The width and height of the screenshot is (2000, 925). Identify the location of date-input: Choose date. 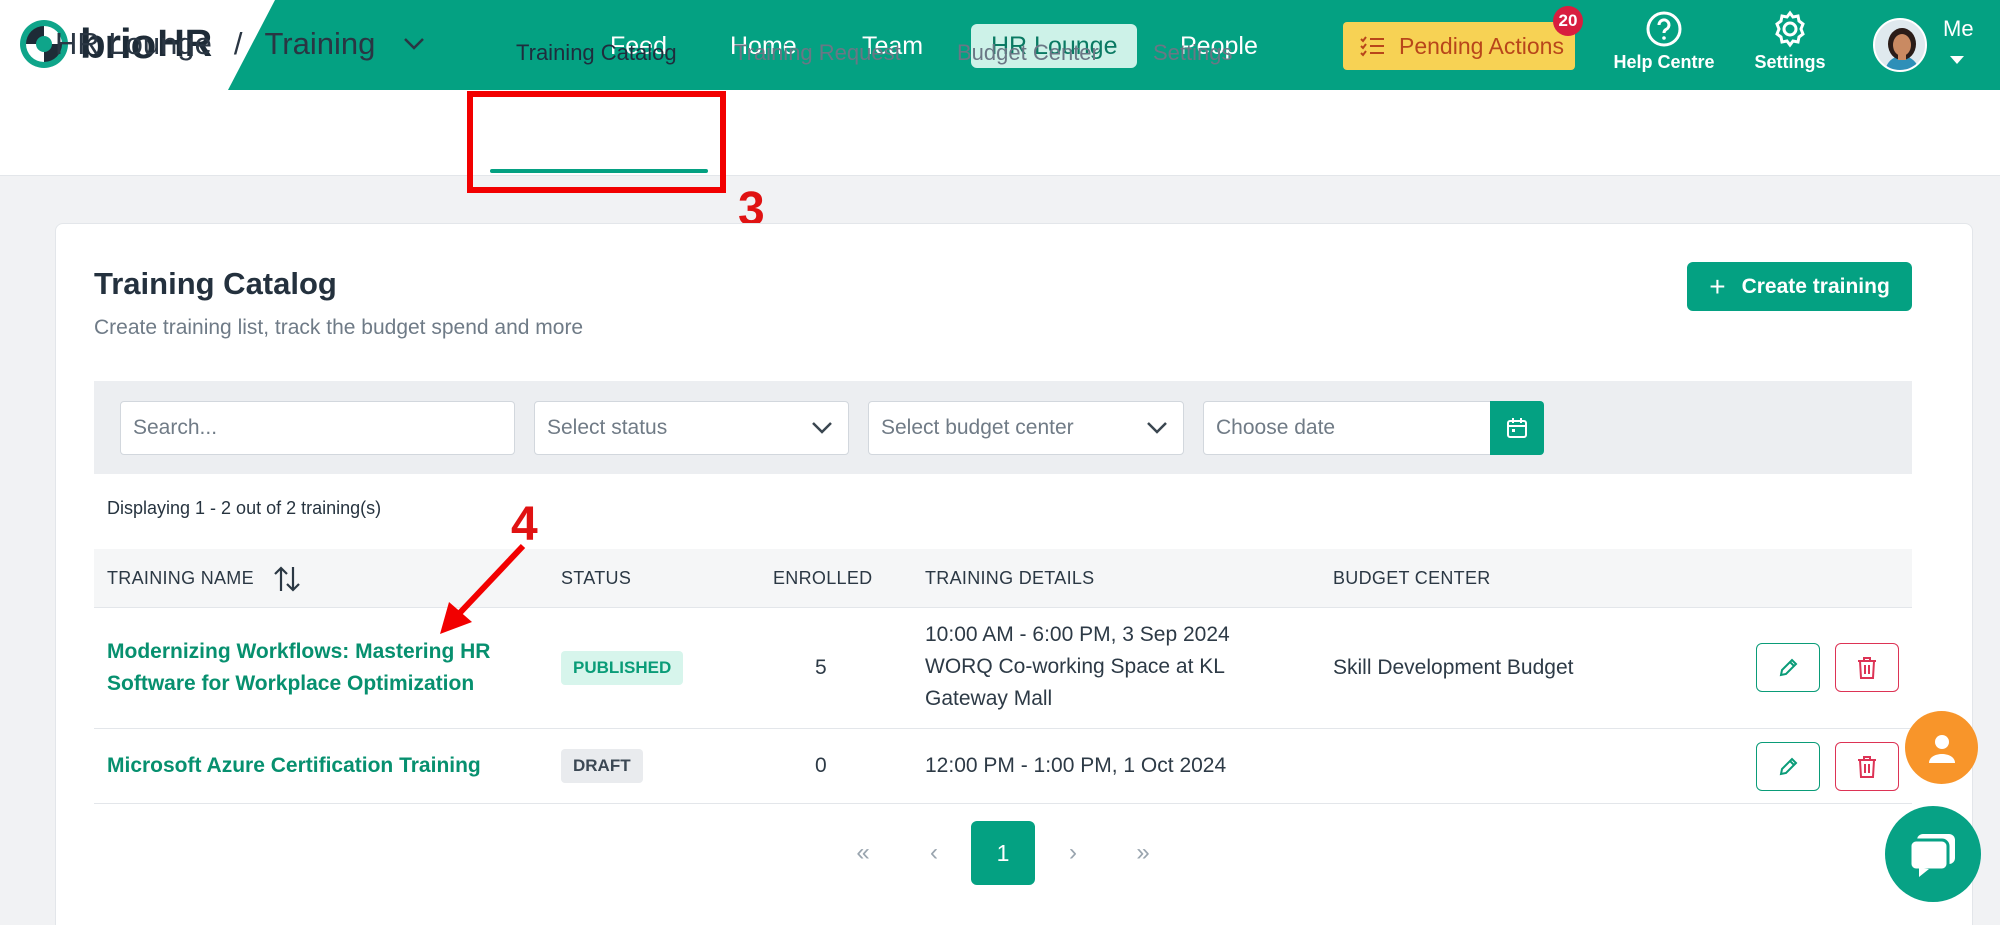
(1348, 428).